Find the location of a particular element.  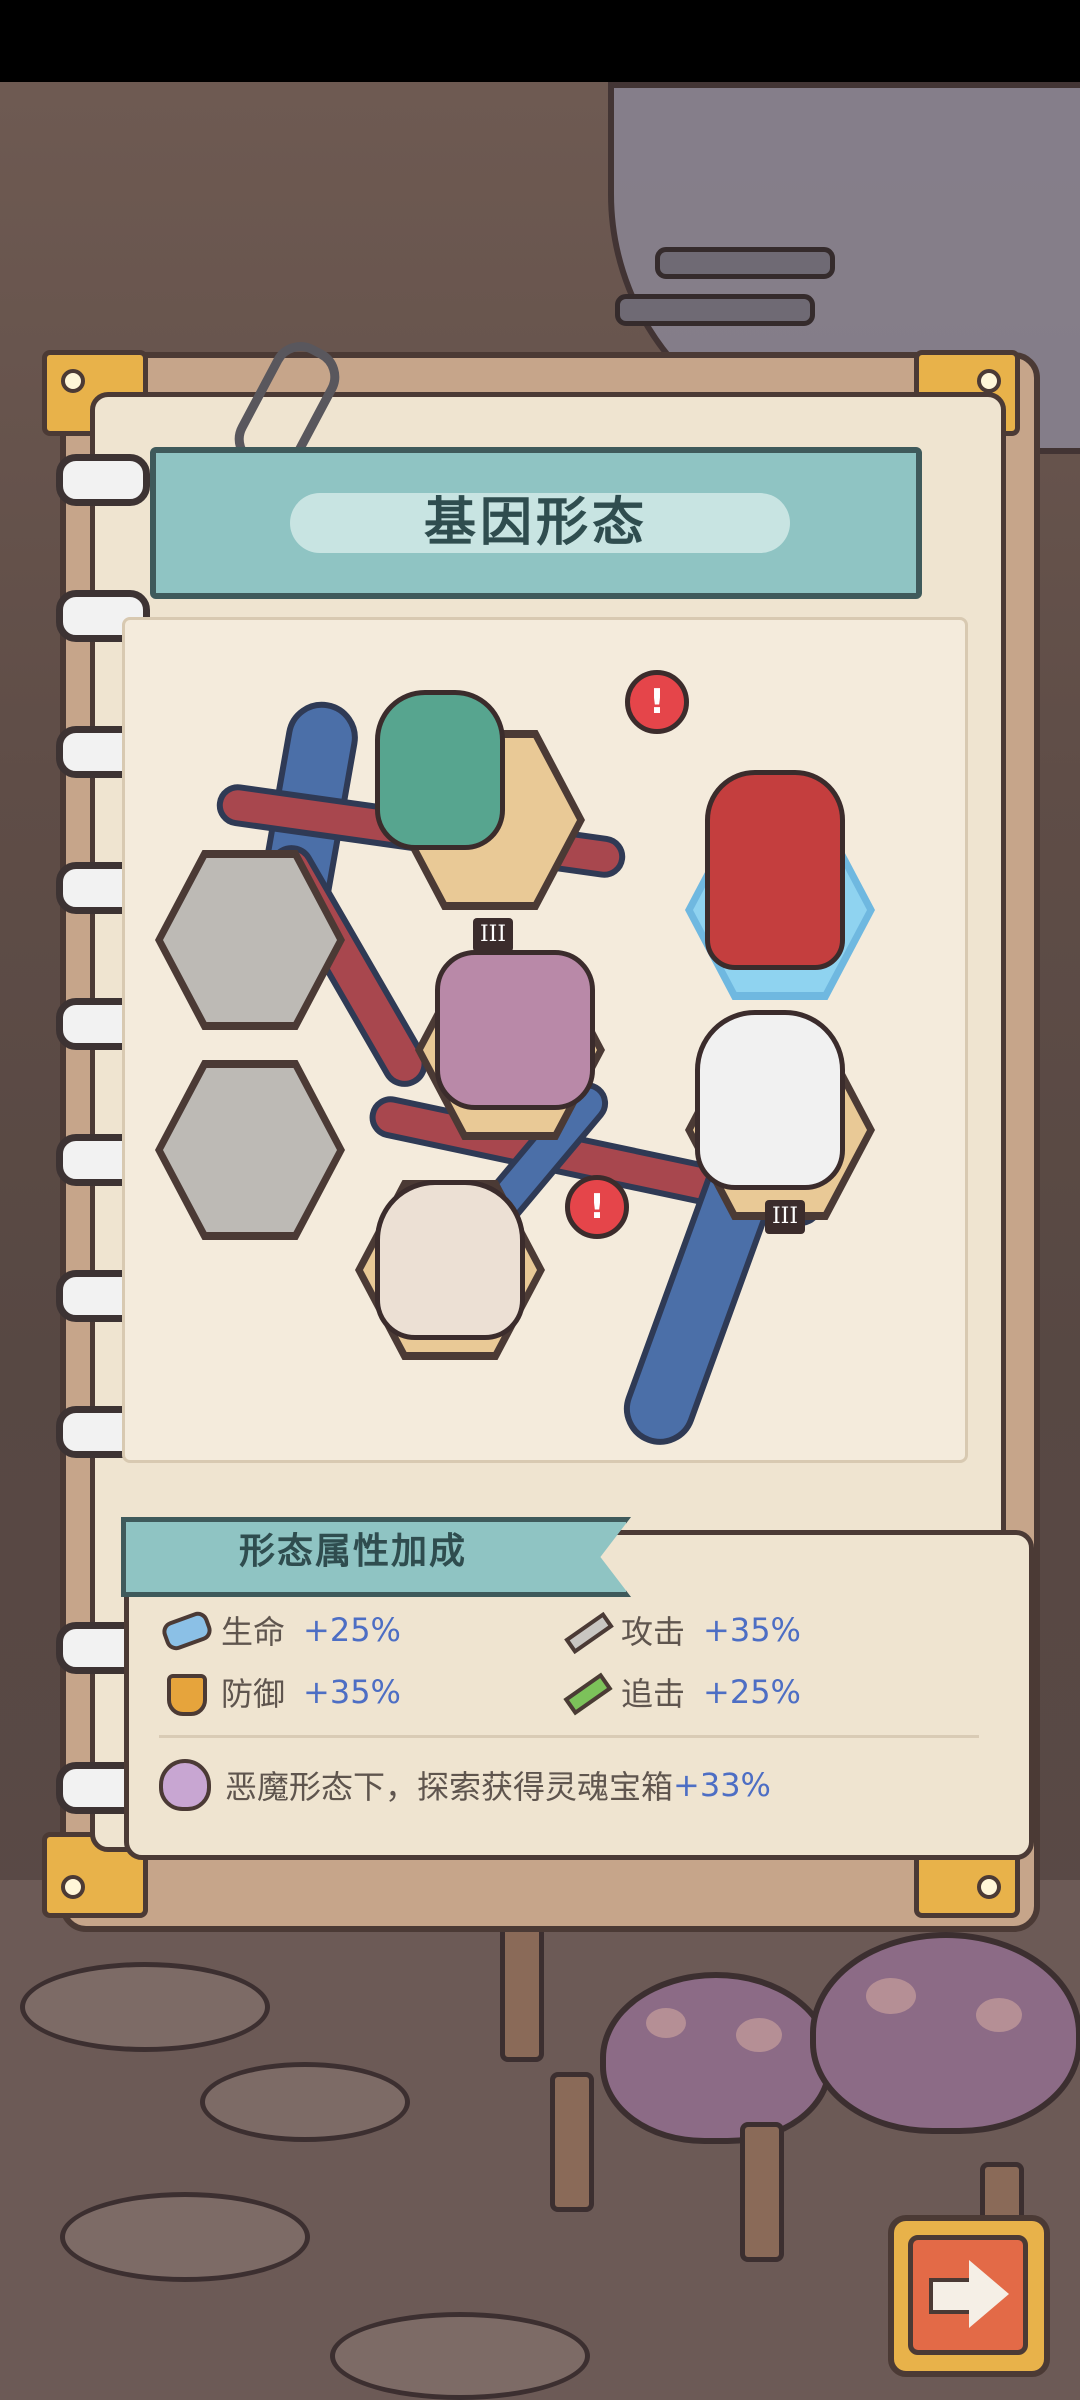

arrow-right-icon is located at coordinates (968, 2295).